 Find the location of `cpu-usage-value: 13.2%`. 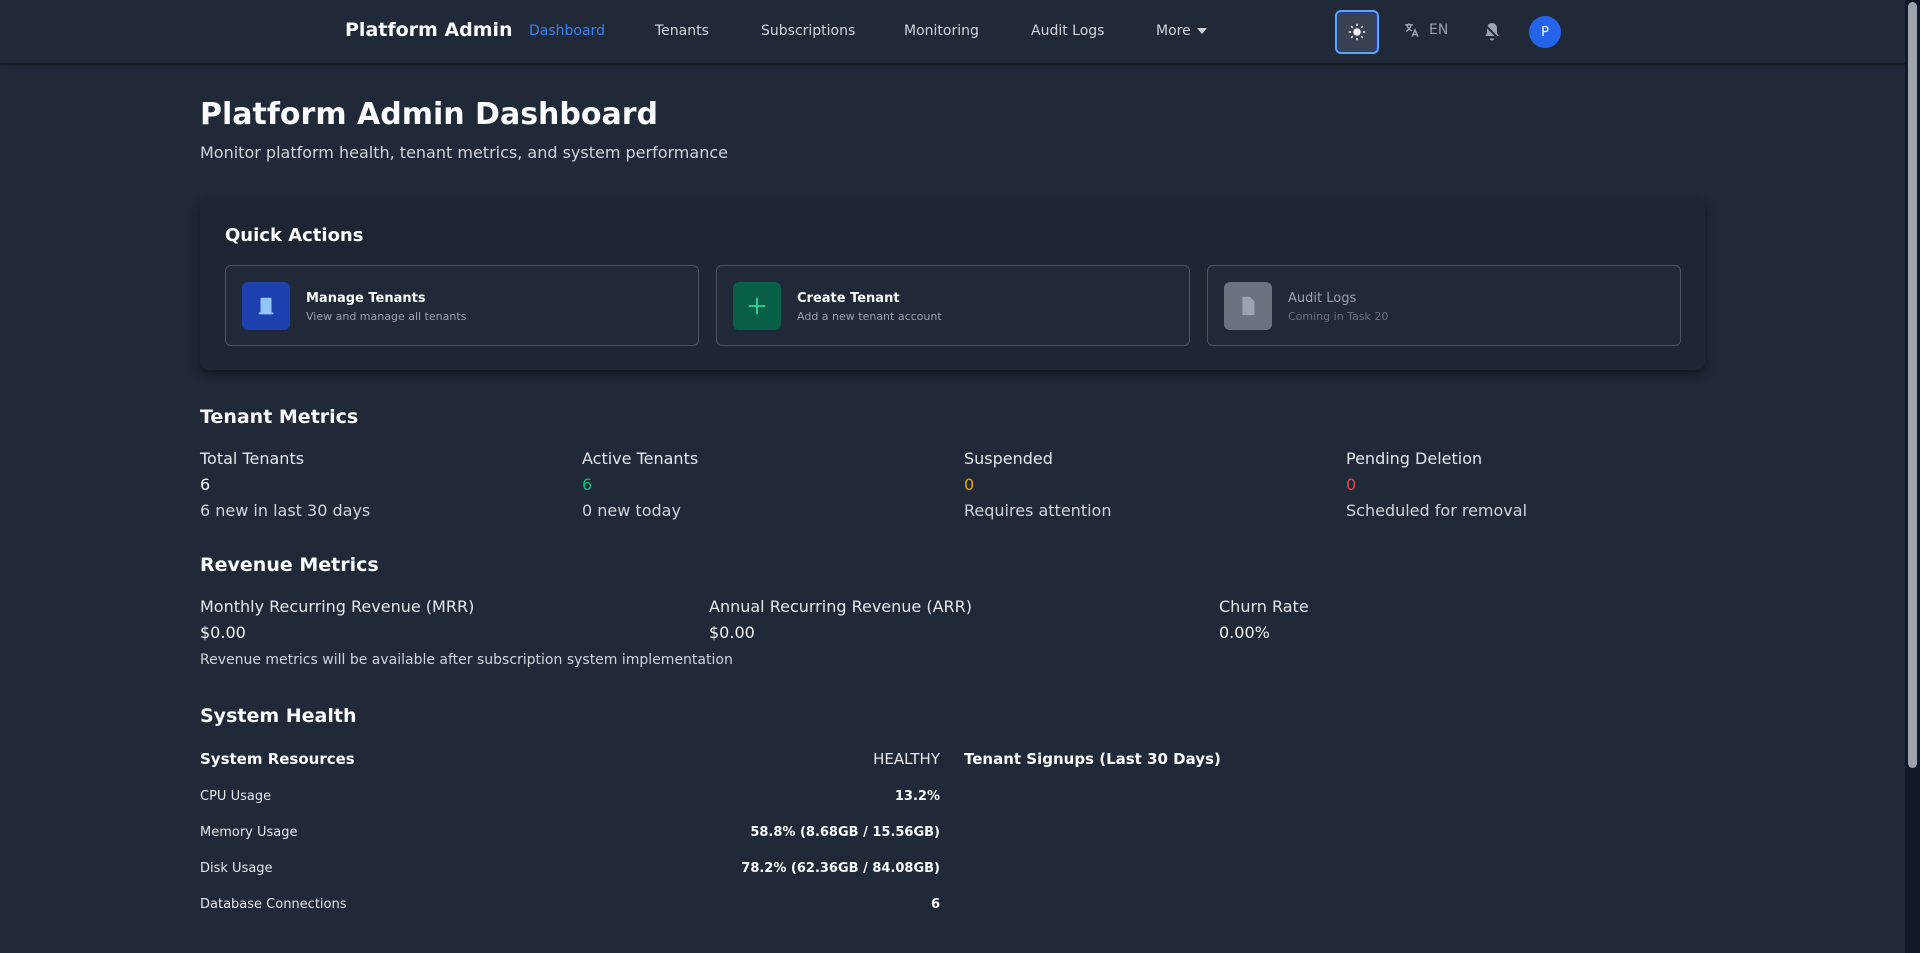

cpu-usage-value: 13.2% is located at coordinates (917, 796).